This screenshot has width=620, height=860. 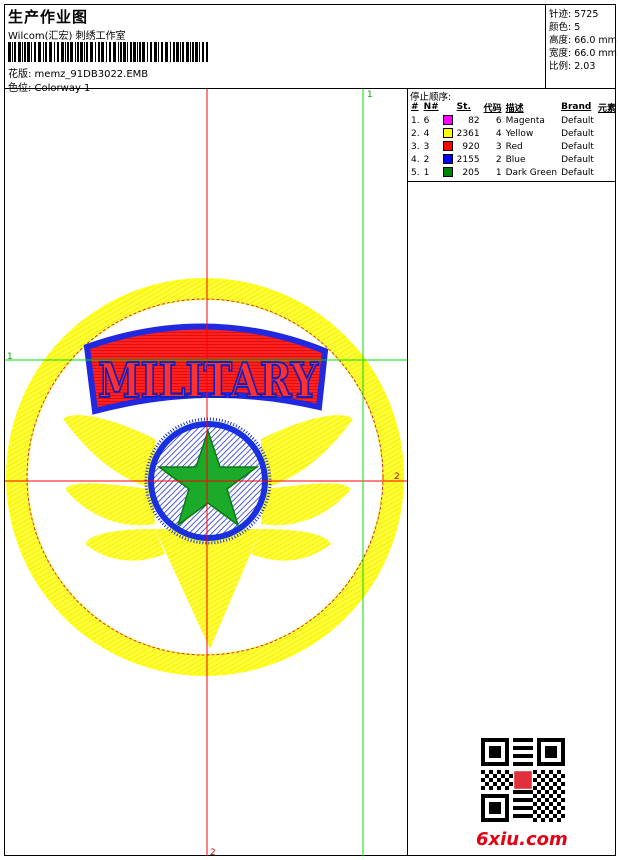 I want to click on seal-stamp, so click(x=523, y=780).